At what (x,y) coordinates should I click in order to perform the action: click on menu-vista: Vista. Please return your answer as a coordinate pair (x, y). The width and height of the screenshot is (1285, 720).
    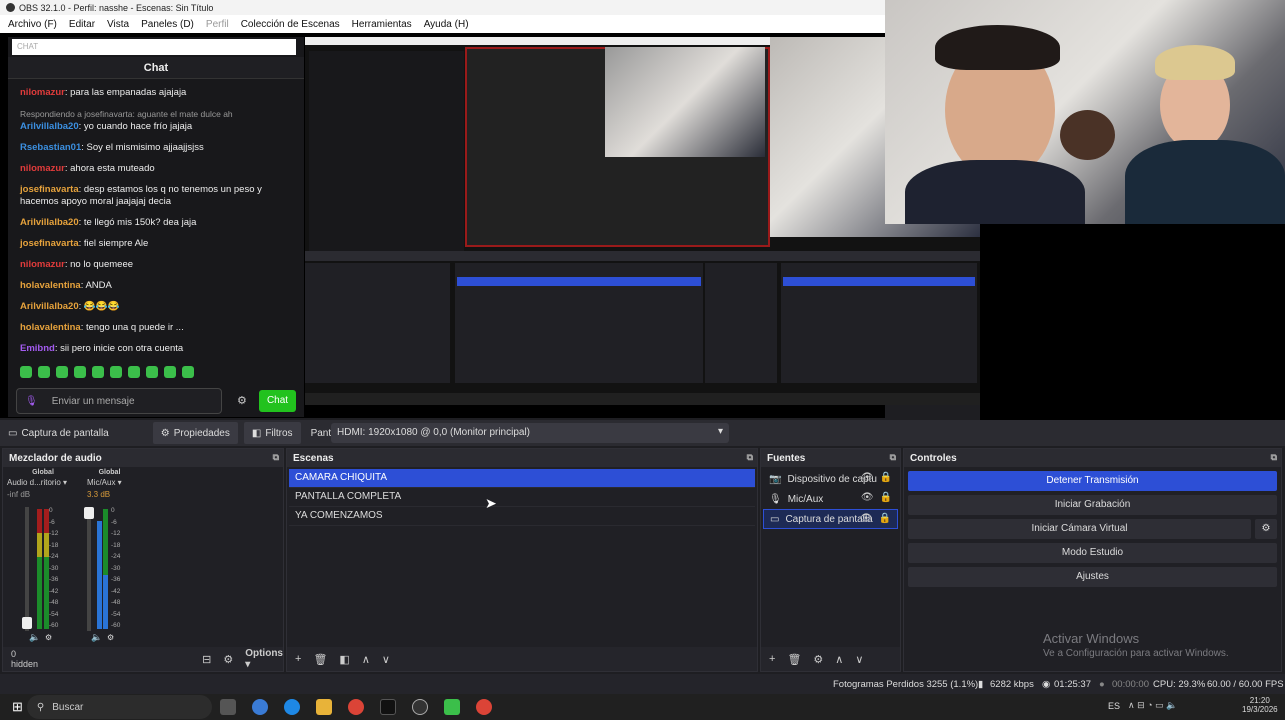
    Looking at the image, I should click on (118, 24).